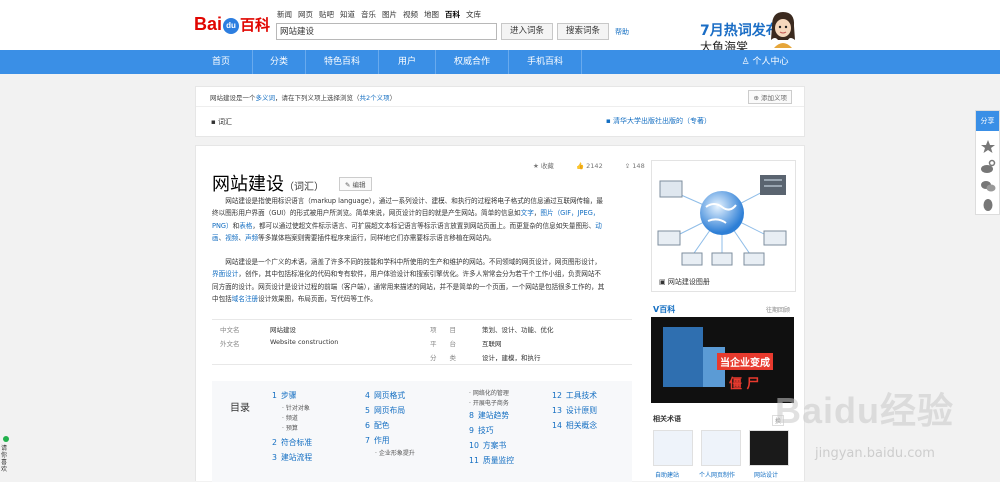  Describe the element at coordinates (389, 14) in the screenshot. I see `product-link: 图片` at that location.